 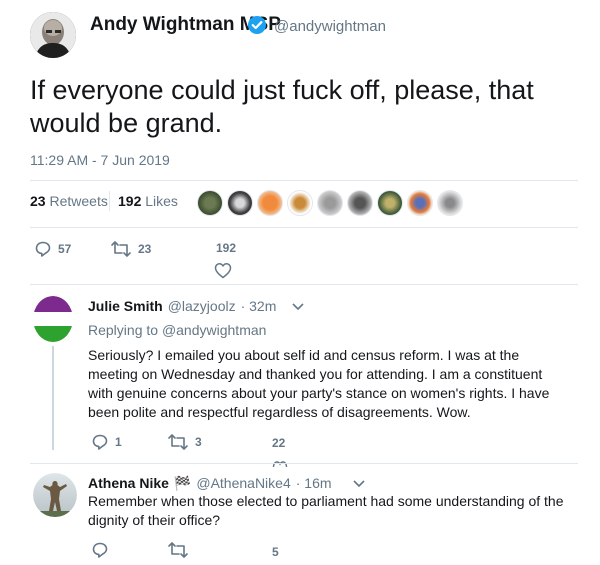 What do you see at coordinates (275, 552) in the screenshot?
I see `like-count: 5` at bounding box center [275, 552].